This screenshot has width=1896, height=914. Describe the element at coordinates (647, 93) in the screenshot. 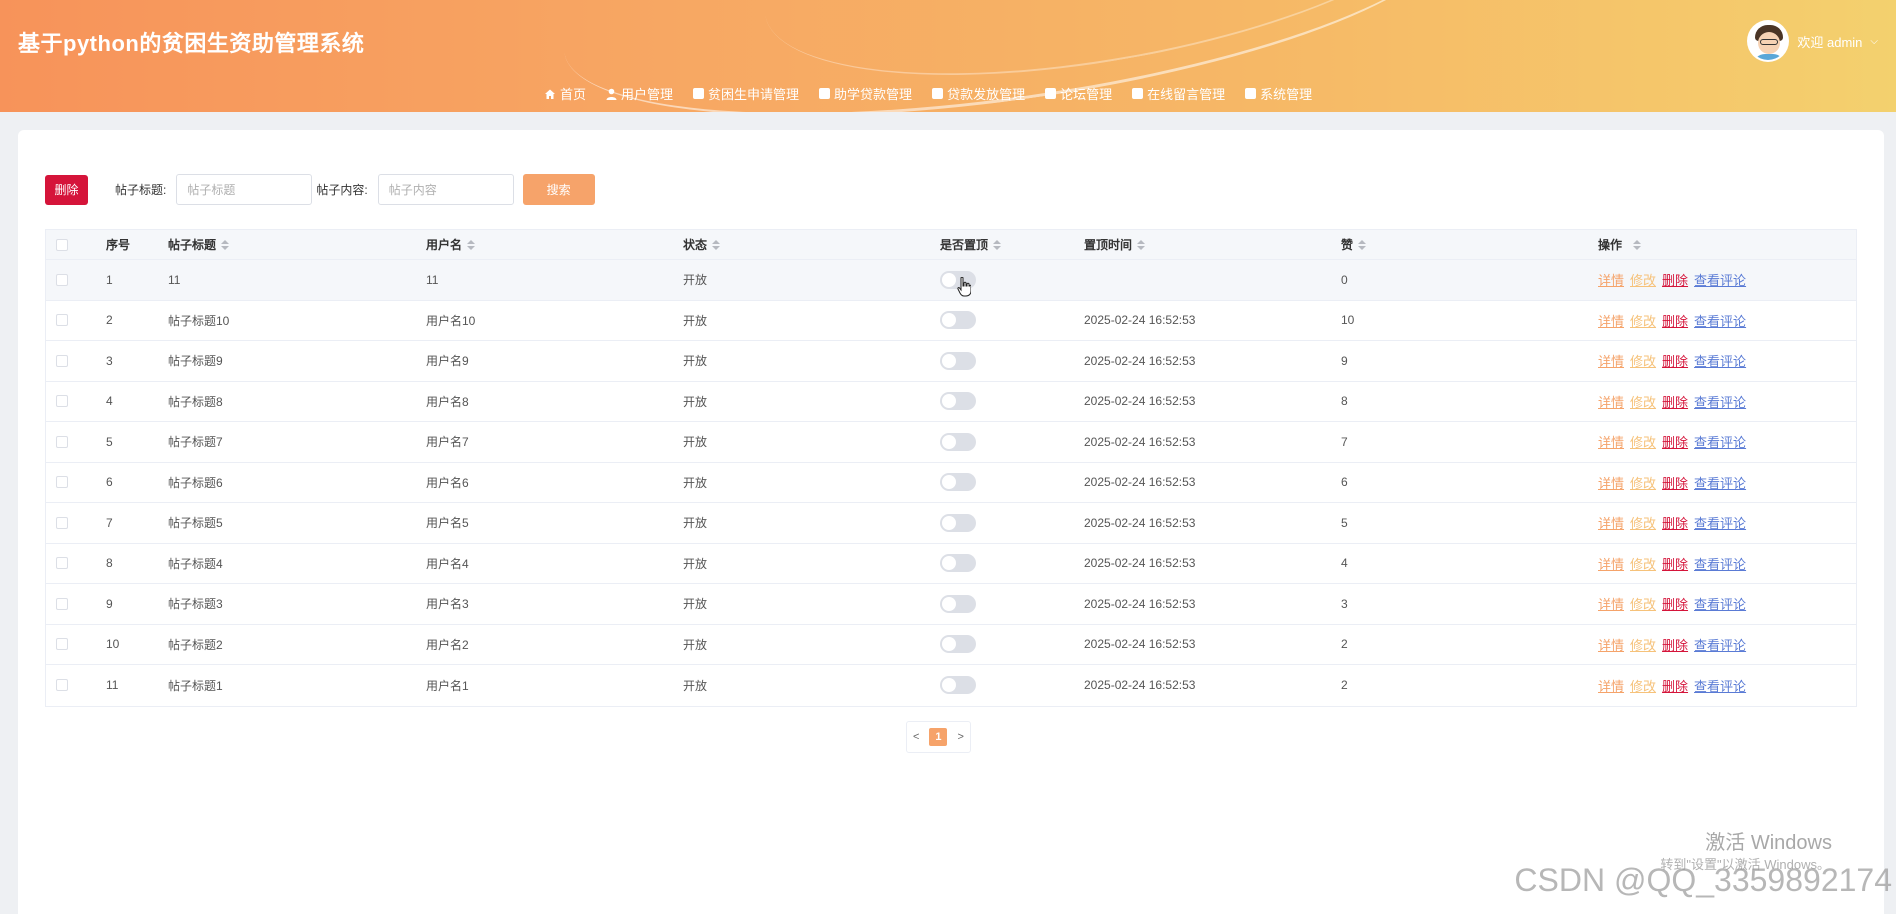

I see `nav-label: 用户管理` at that location.